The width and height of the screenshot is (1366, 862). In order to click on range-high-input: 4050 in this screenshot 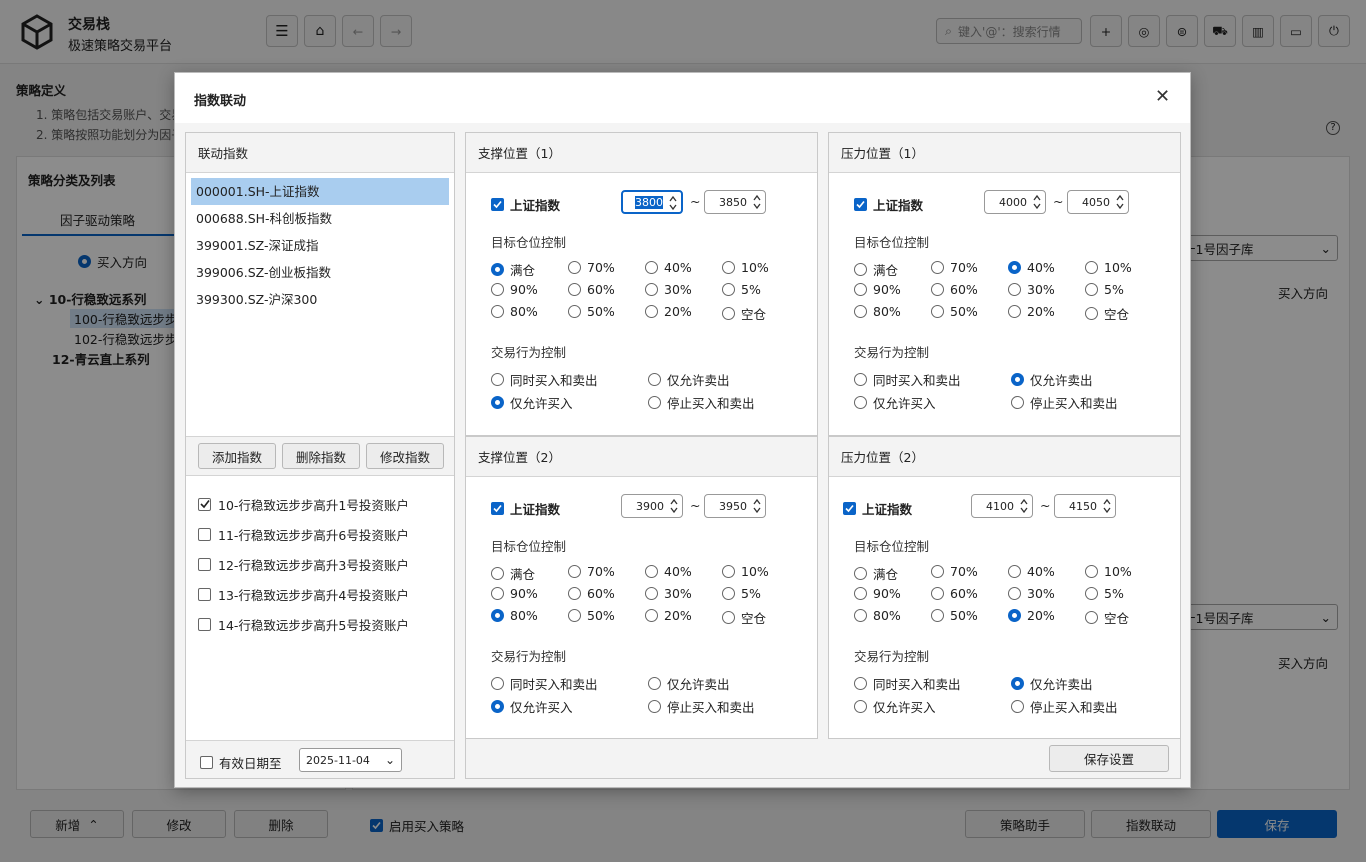, I will do `click(1098, 202)`.